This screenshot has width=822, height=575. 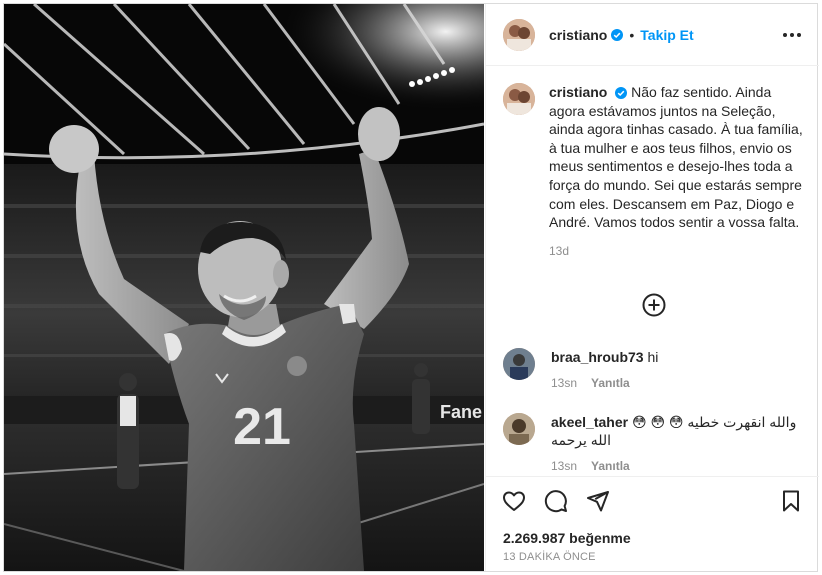 I want to click on posted-time: 13 DAKİKA ÖNCE, so click(x=549, y=557).